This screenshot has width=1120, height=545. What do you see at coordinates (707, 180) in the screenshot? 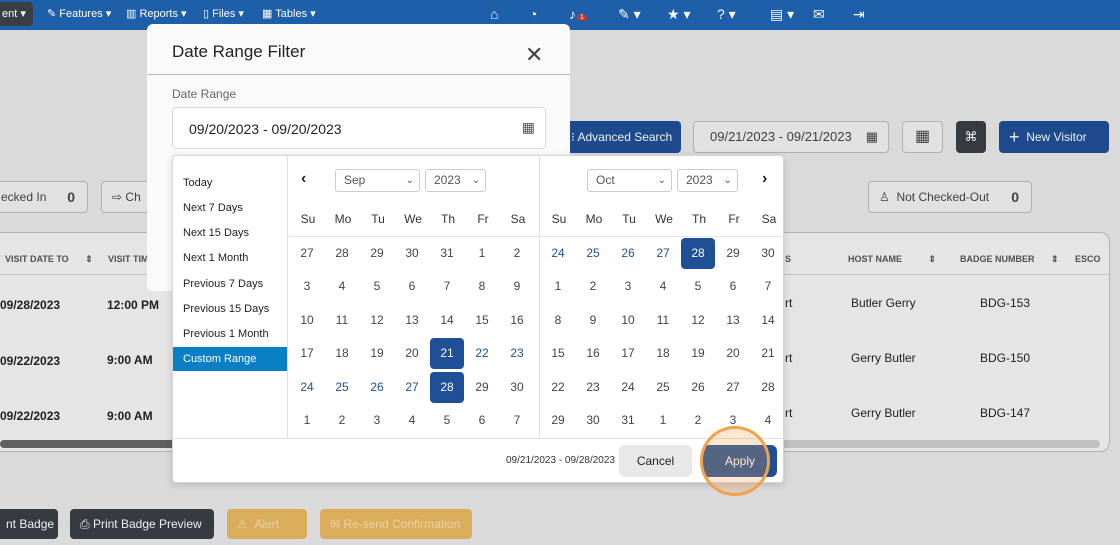
I see `year-select-right: 2023 ⌄` at bounding box center [707, 180].